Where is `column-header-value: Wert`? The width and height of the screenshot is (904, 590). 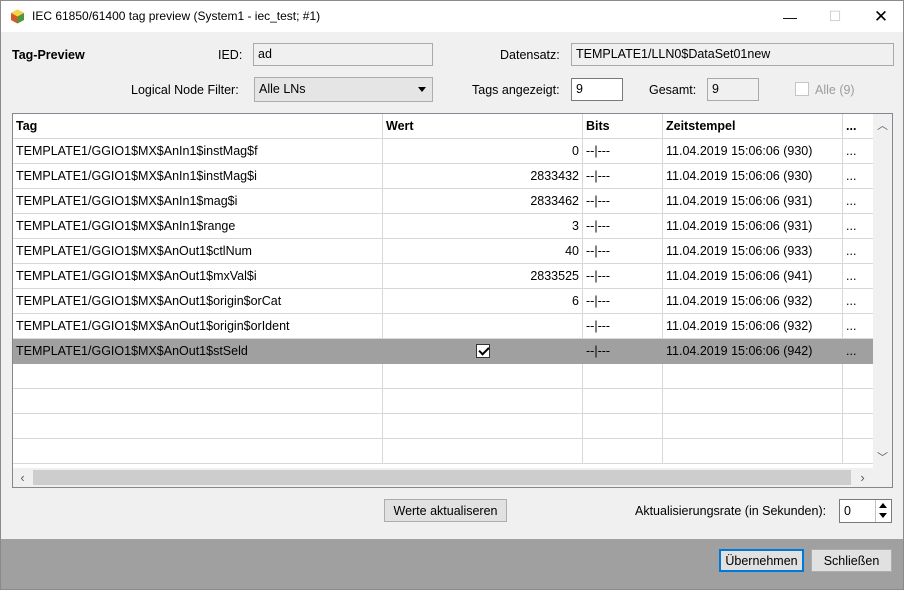
column-header-value: Wert is located at coordinates (483, 126).